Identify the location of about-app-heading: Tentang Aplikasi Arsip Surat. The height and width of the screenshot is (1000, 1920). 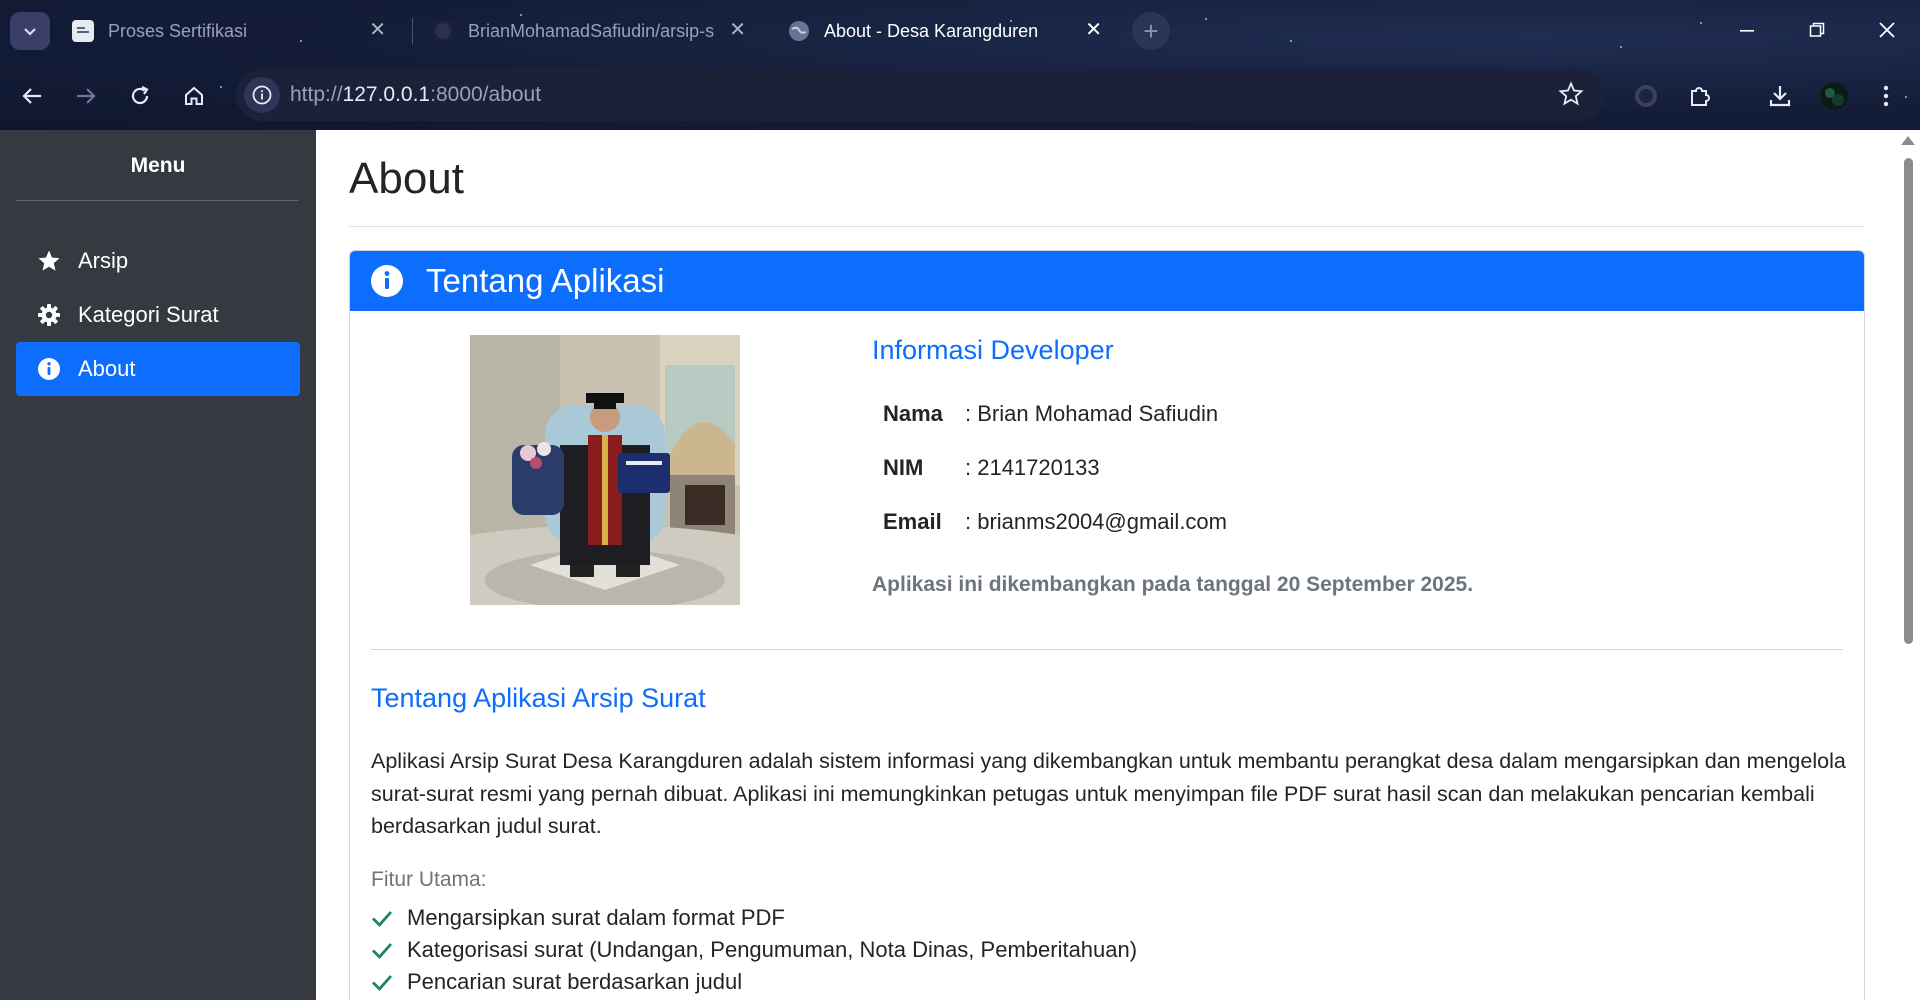
(538, 698).